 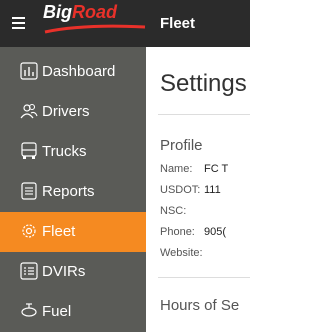 I want to click on phone-value: 905(, so click(x=215, y=232).